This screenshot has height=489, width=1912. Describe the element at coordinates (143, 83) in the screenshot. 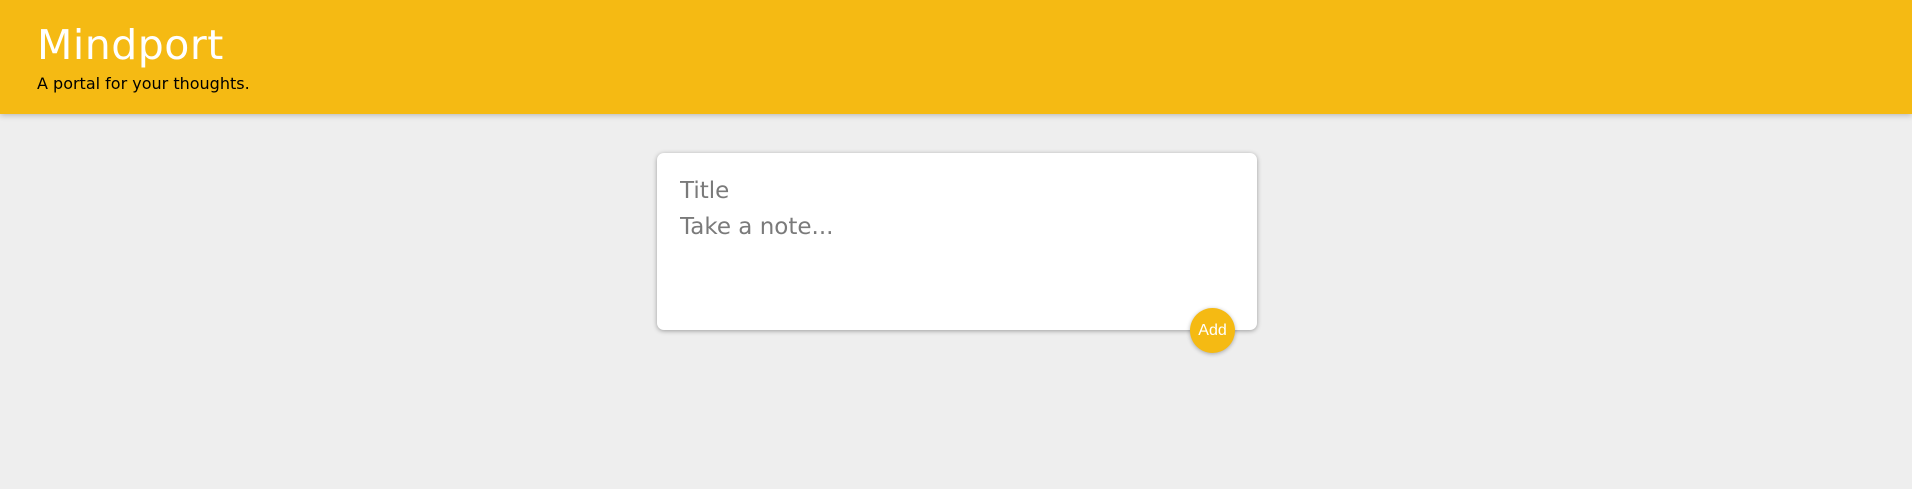

I see `app-tagline: A portal for your thoughts.` at that location.